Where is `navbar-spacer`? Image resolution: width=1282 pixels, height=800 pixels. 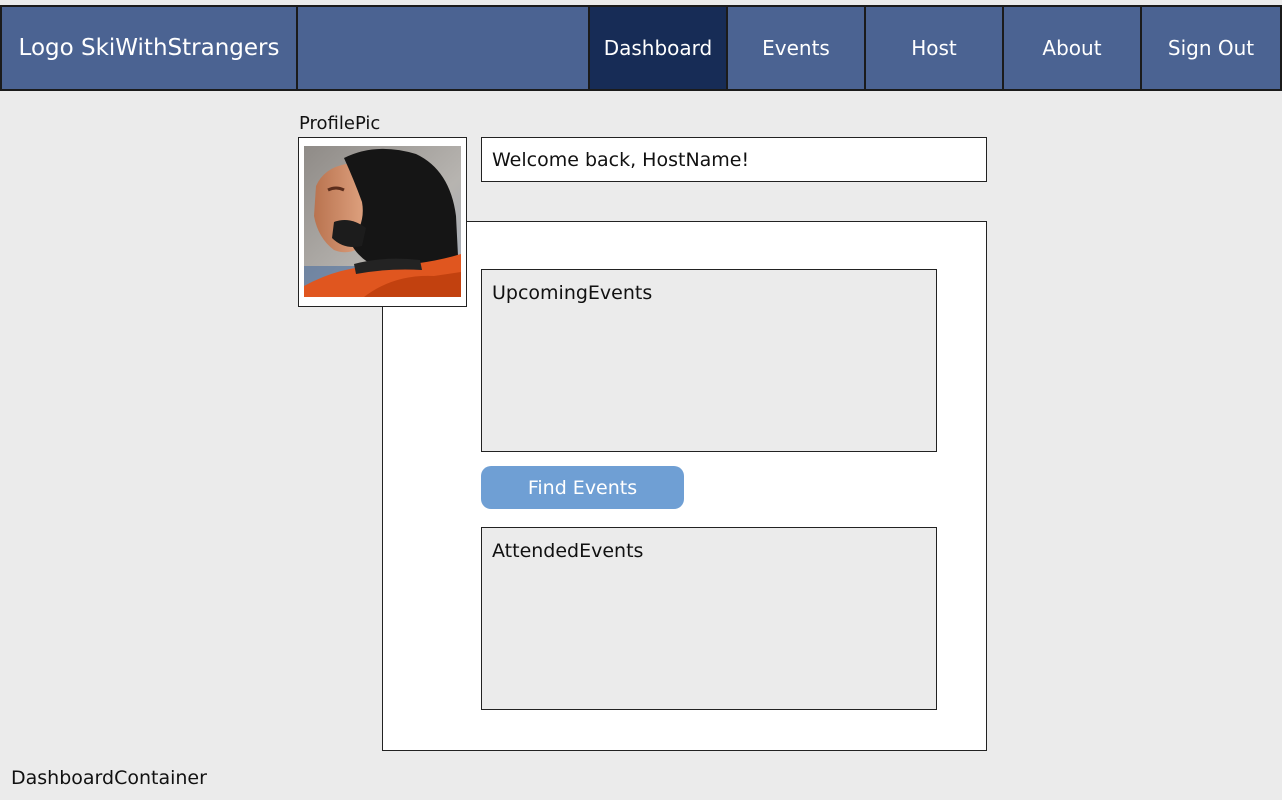 navbar-spacer is located at coordinates (444, 48).